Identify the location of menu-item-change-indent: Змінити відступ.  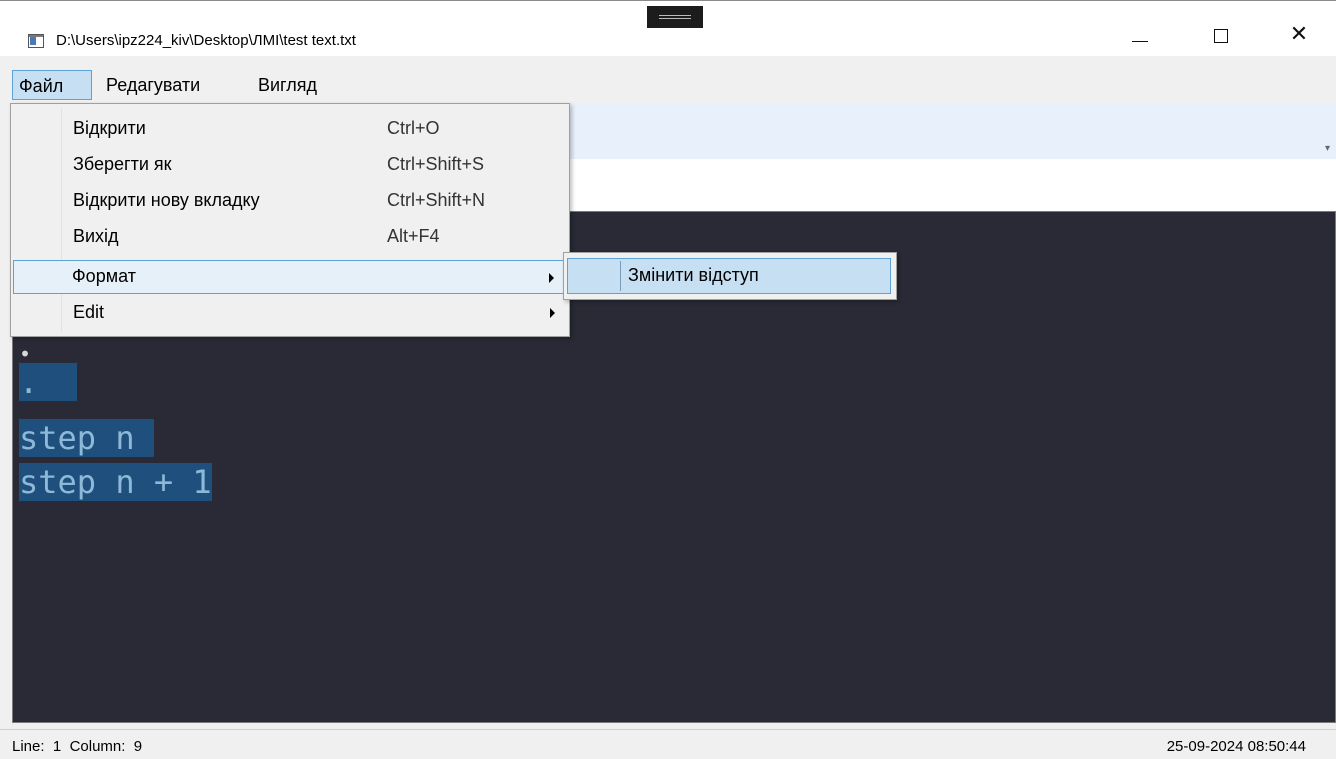
(729, 276).